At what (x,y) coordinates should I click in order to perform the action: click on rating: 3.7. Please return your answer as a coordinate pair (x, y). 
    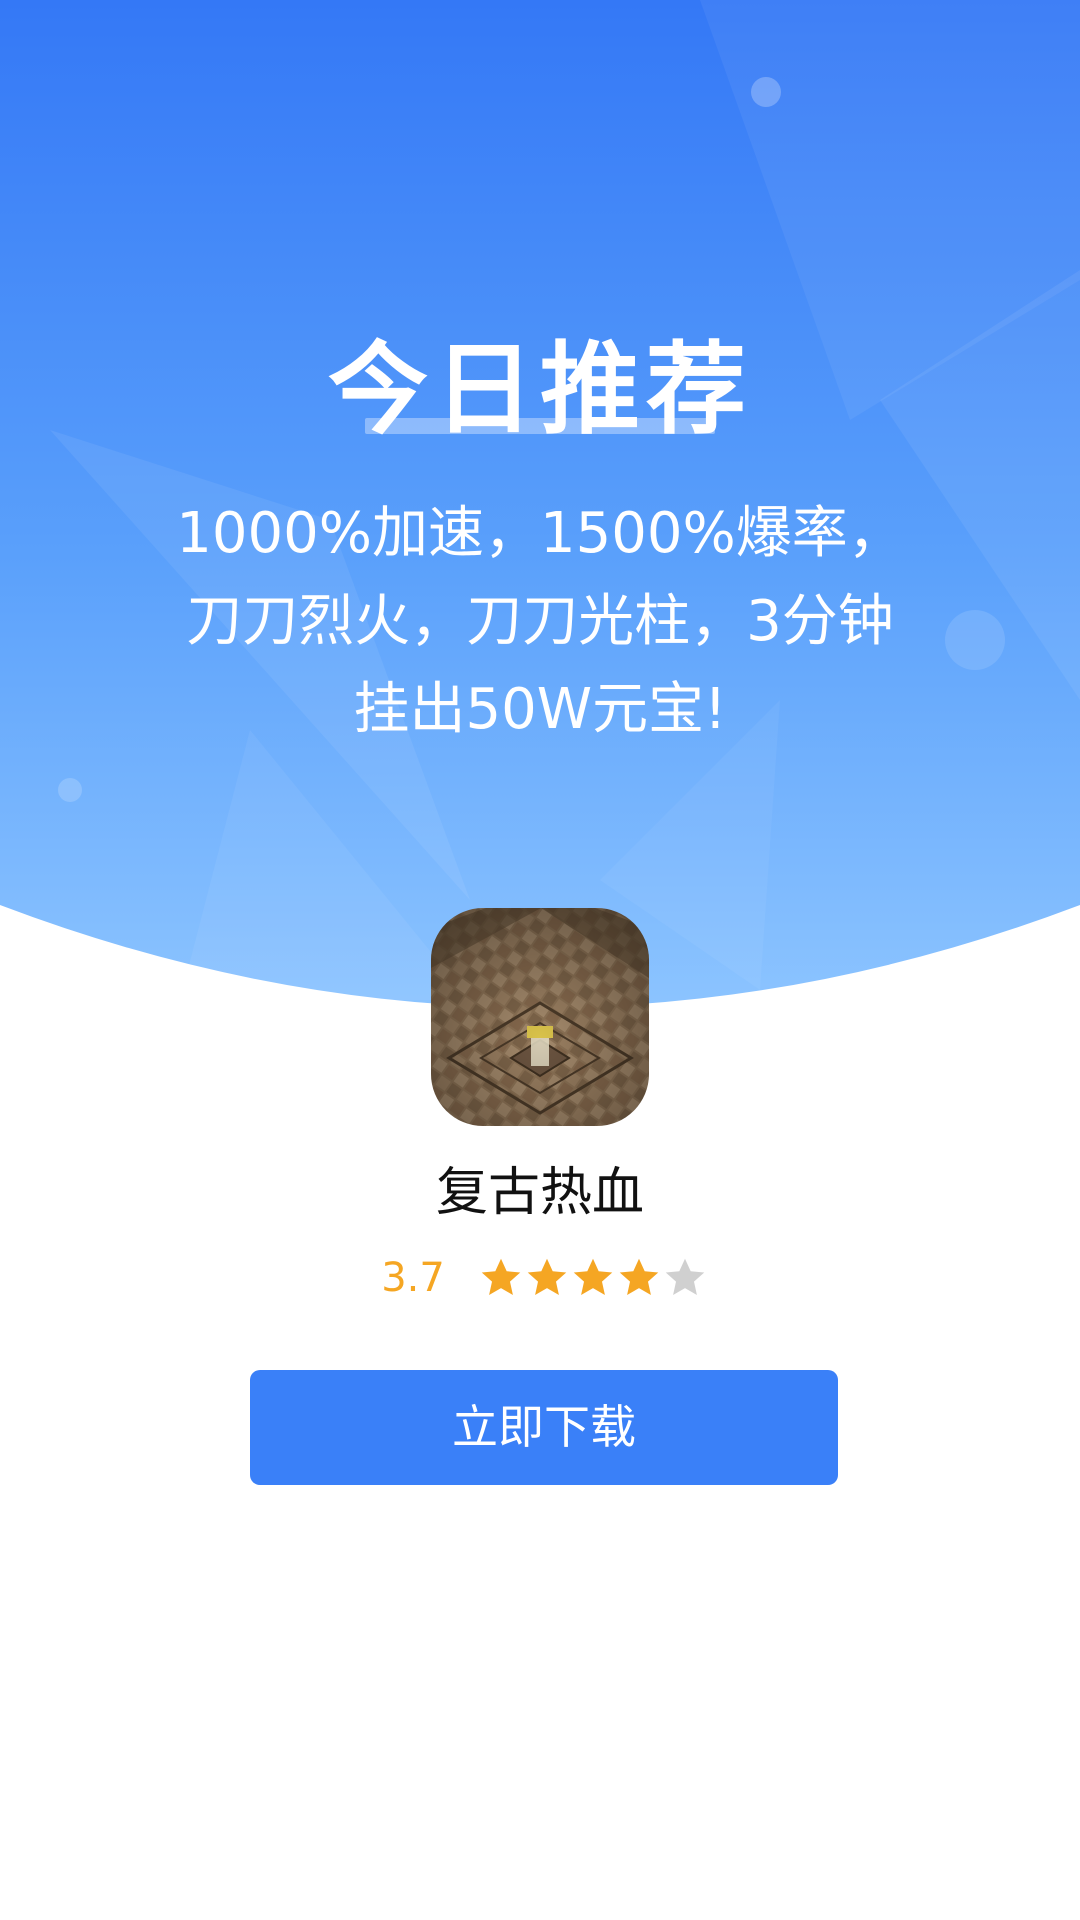
    Looking at the image, I should click on (540, 1278).